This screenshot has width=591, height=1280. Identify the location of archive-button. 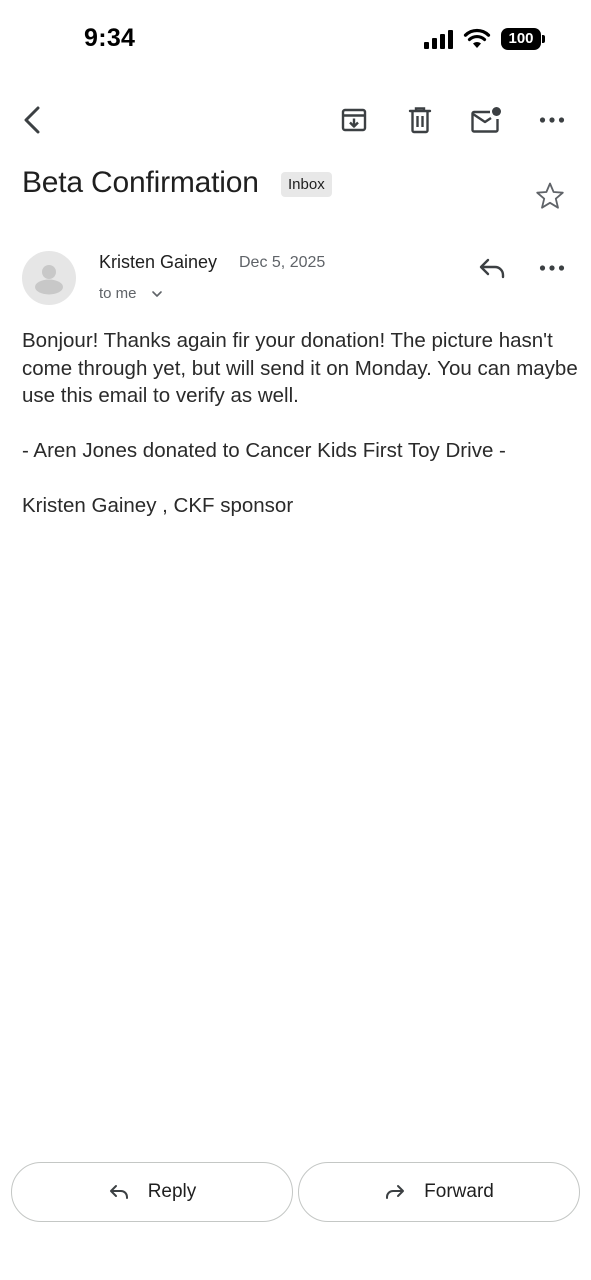
(354, 120).